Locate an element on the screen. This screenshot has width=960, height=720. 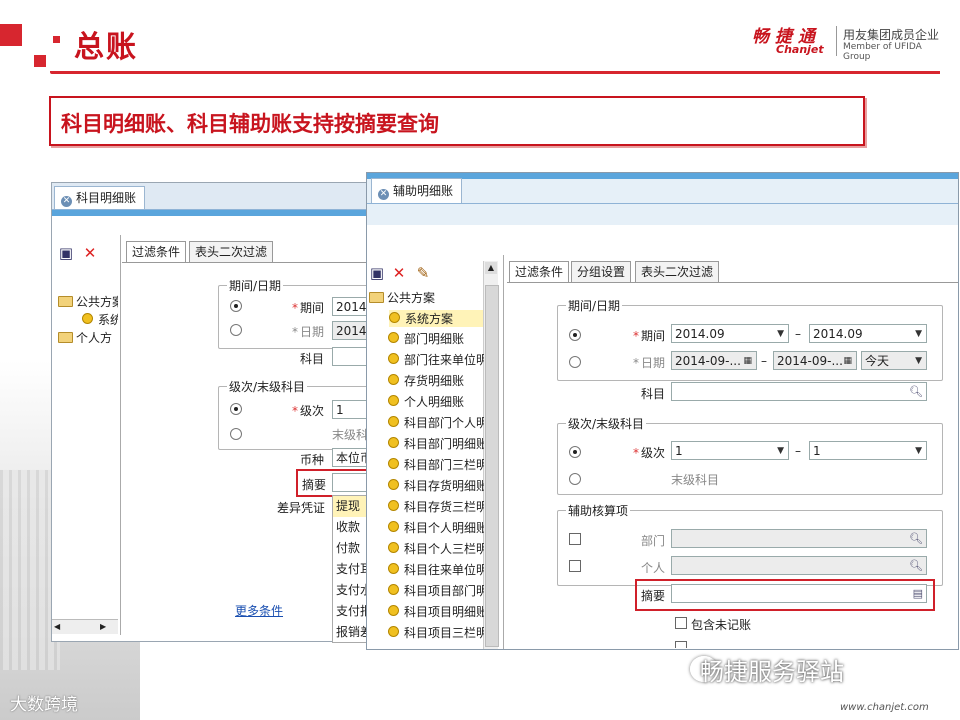
tab-aux-ledger: ✕ 辅助明细账 is located at coordinates (417, 190).